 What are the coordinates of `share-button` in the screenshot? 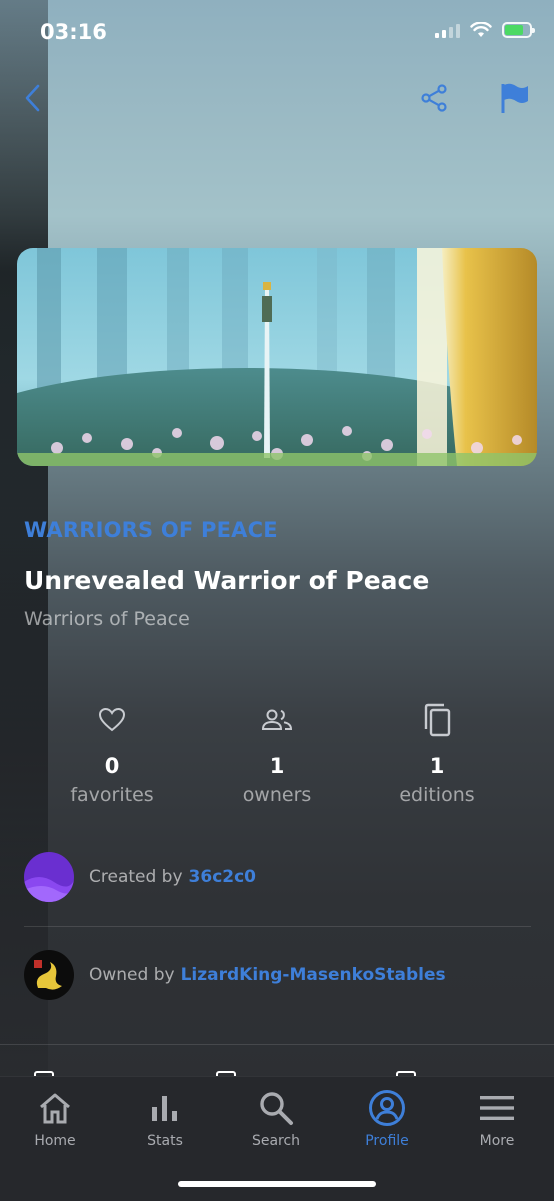 It's located at (434, 98).